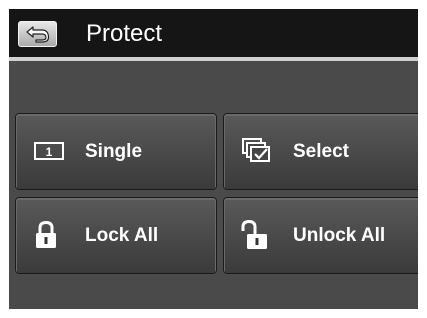 The image size is (427, 318). I want to click on lock-icon, so click(46, 234).